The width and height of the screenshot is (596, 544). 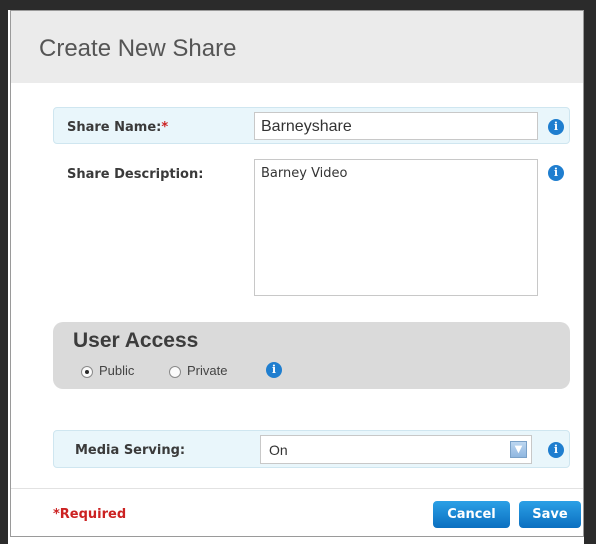 I want to click on radio-private-label: Private, so click(x=207, y=370).